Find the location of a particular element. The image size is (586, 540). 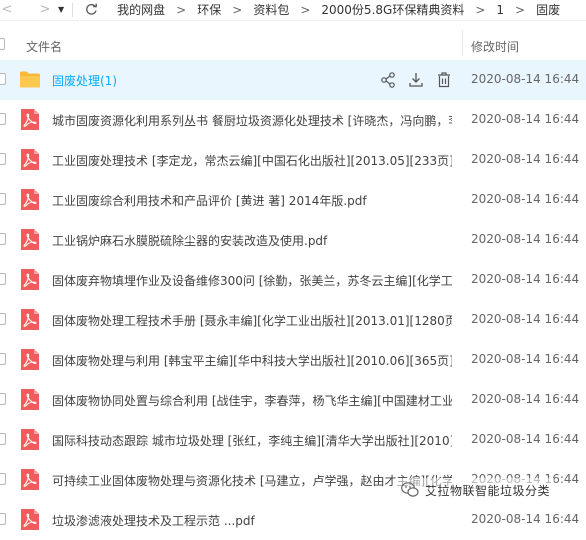

breadcrumb-item: 资料包 is located at coordinates (271, 9).